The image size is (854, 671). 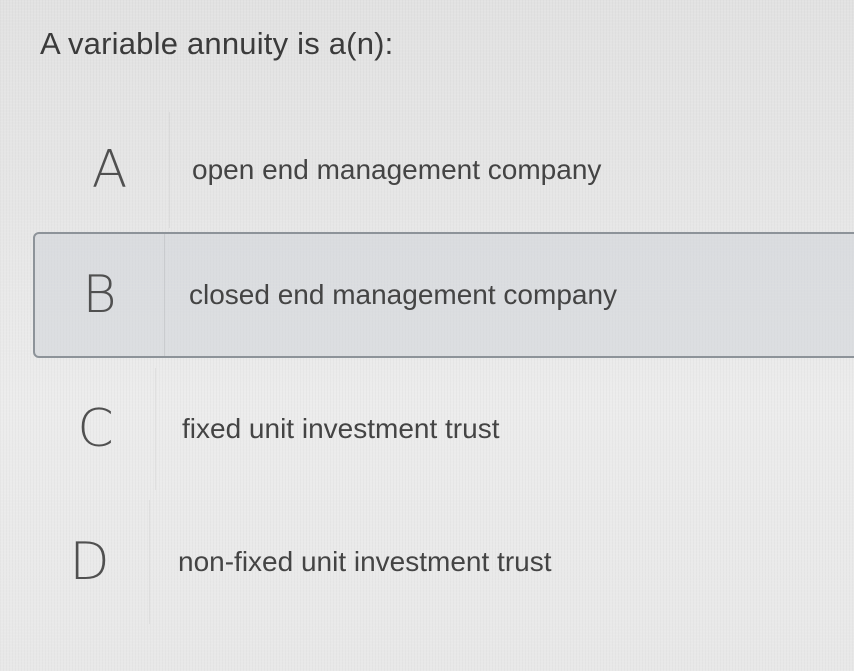 I want to click on option-text-c: fixed unit investment trust, so click(x=341, y=428).